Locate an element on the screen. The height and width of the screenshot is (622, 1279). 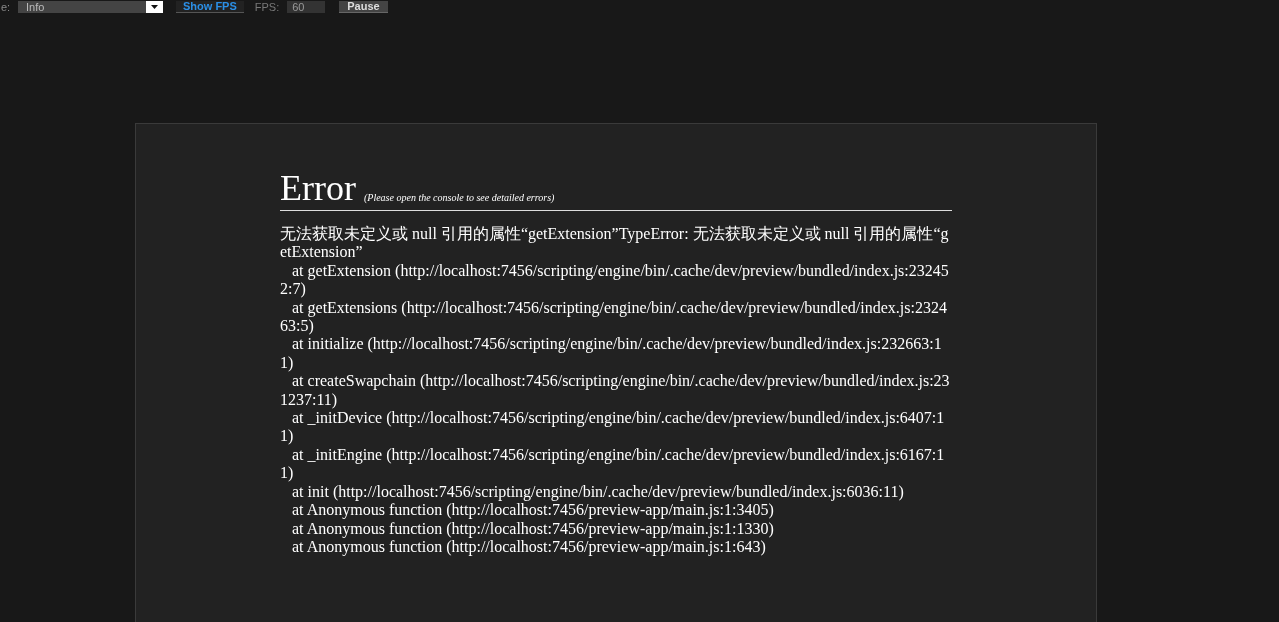
stack-trace-line: at Anonymous function (http://localhost:7456/preview-app/main.js:1:643) is located at coordinates (528, 547).